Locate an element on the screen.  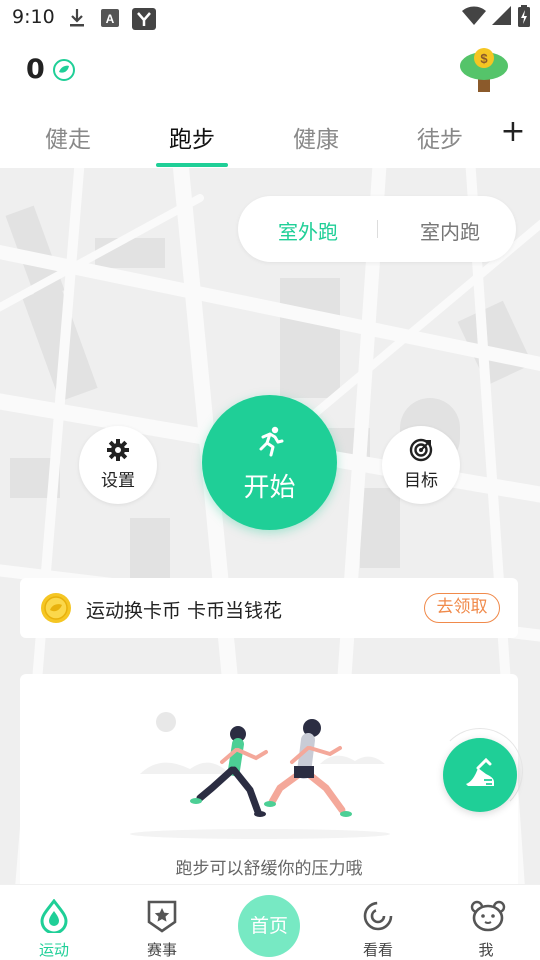
target-icon is located at coordinates (421, 452).